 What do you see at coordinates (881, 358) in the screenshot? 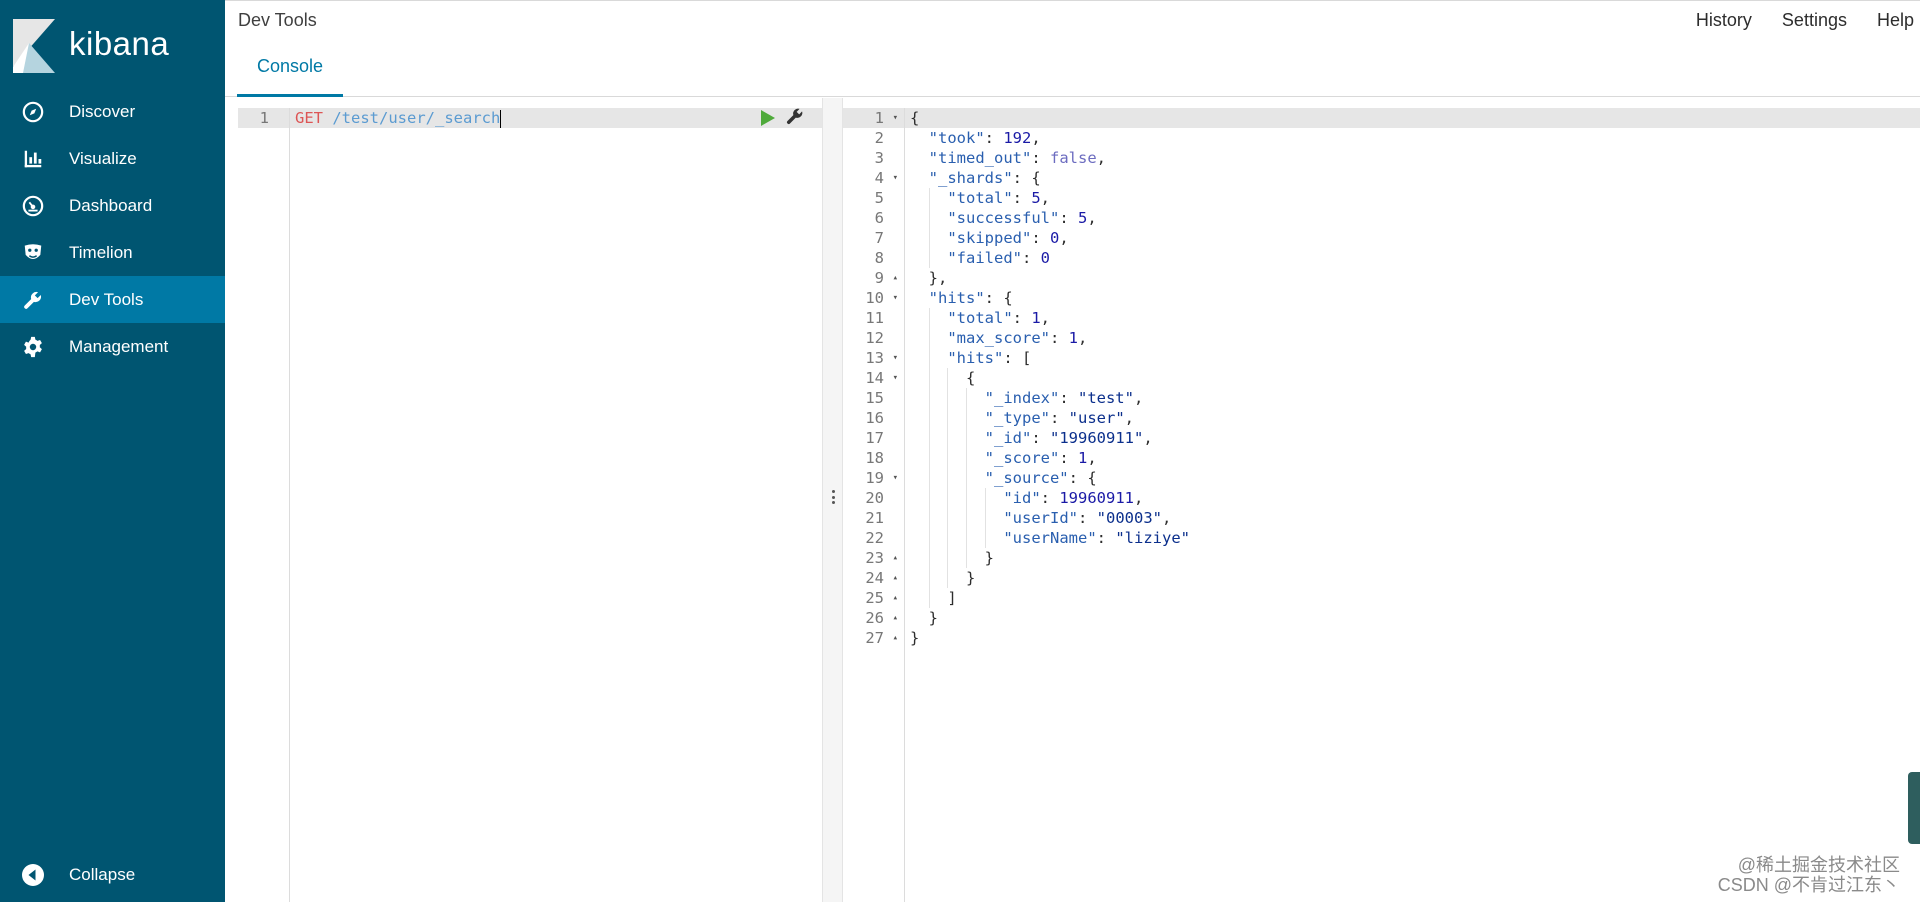
I see `line-number: 13 ▾` at bounding box center [881, 358].